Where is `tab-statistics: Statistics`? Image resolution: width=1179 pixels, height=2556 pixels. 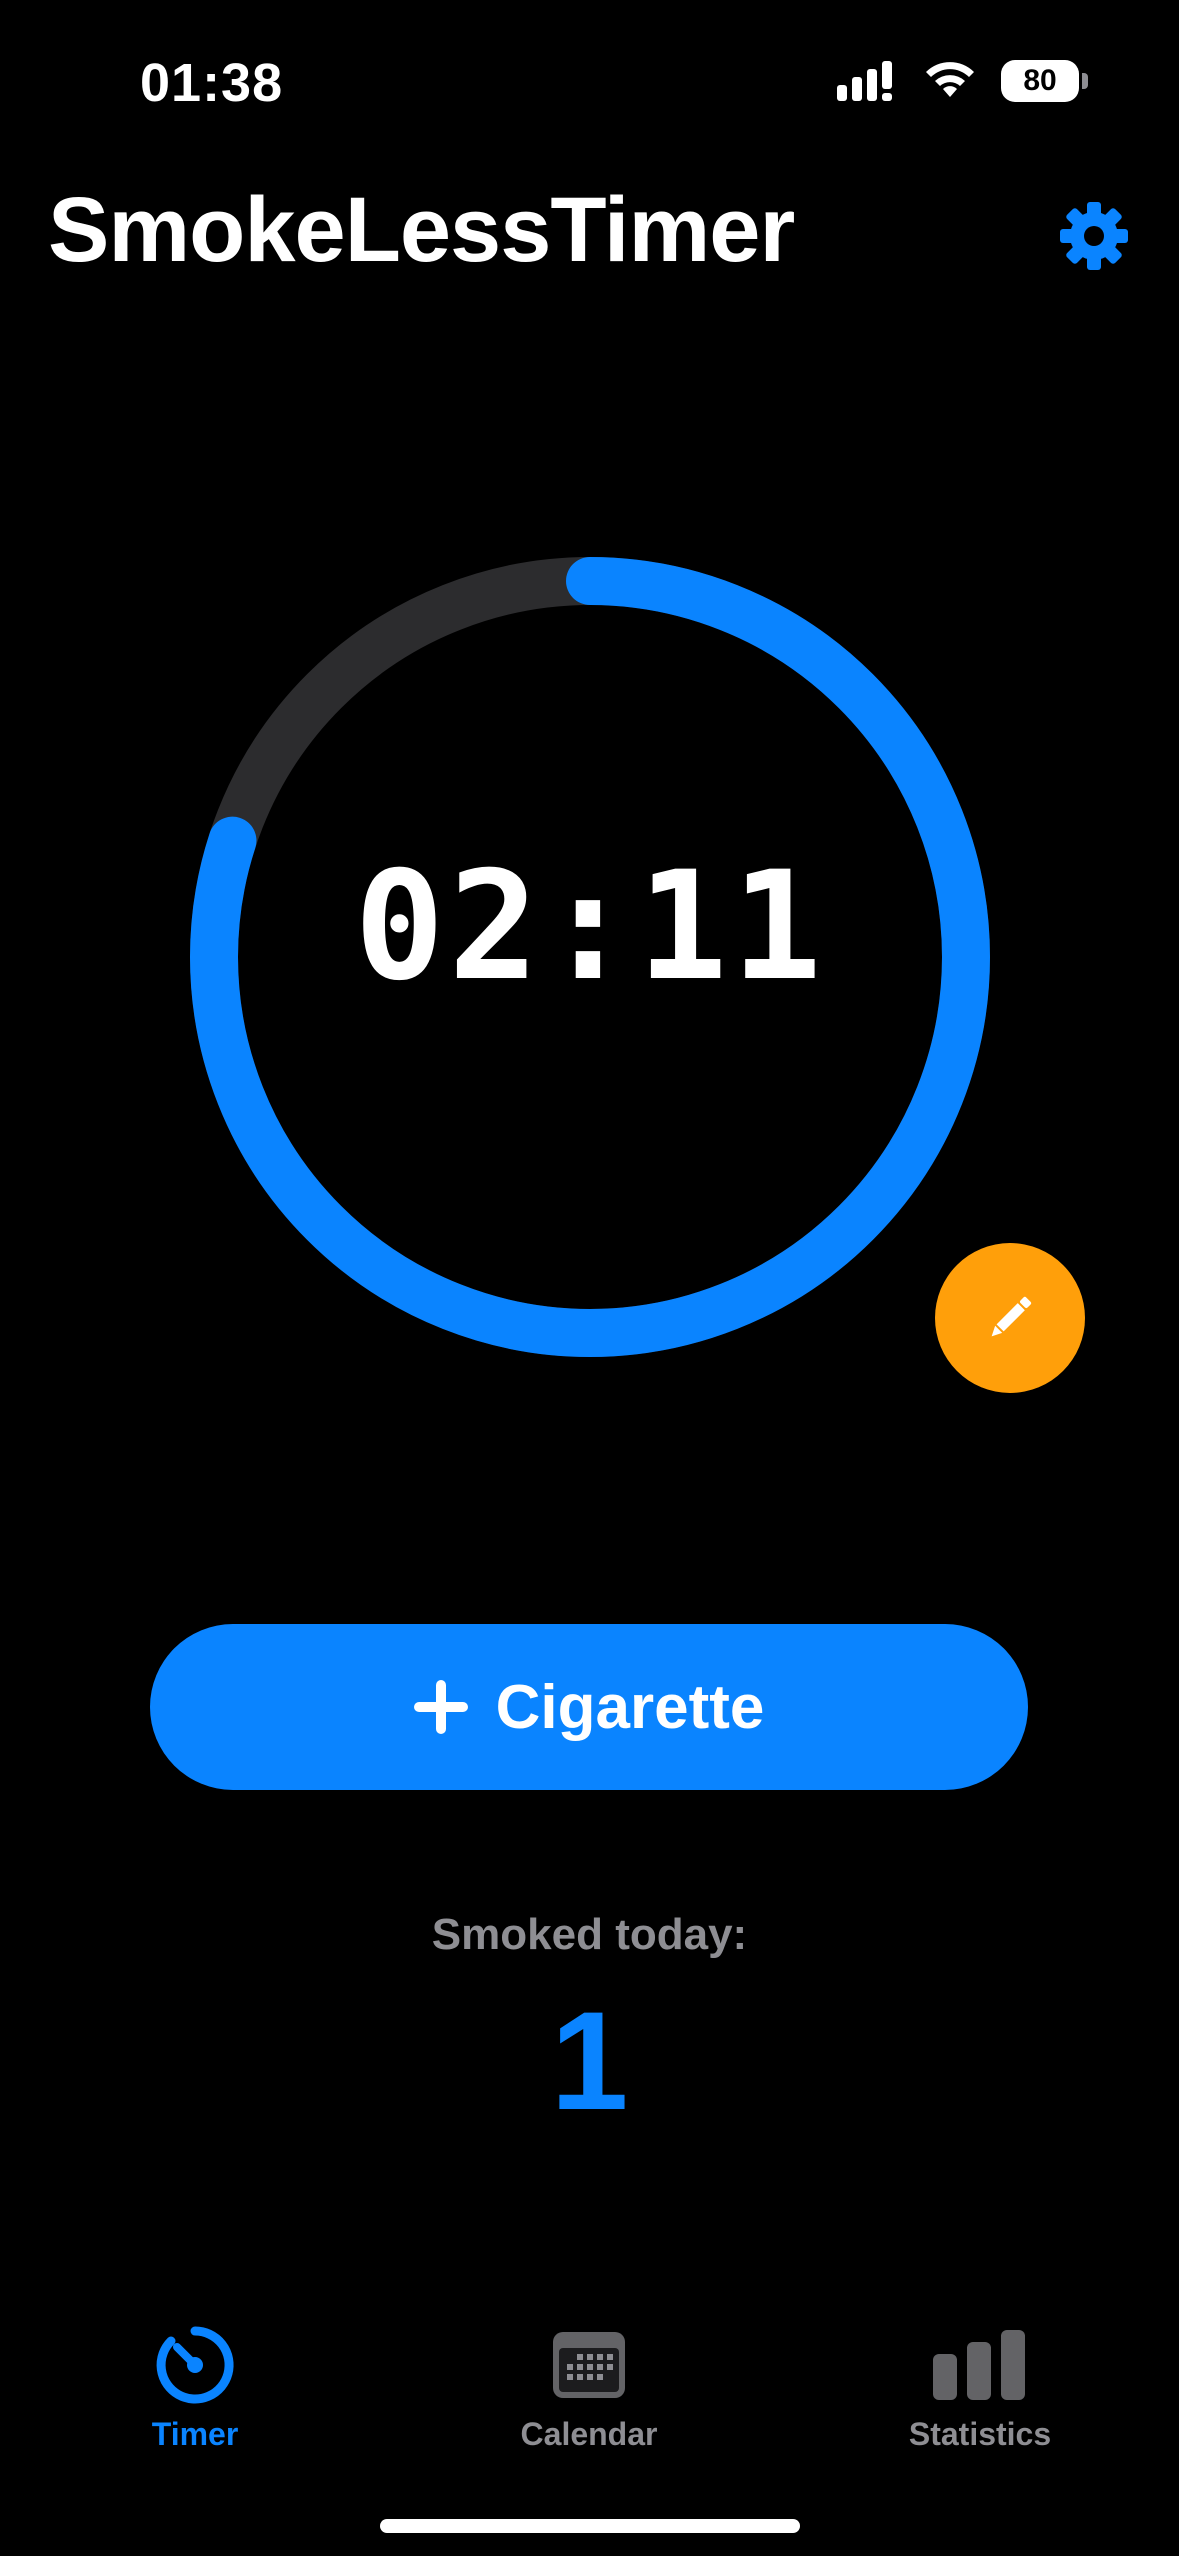 tab-statistics: Statistics is located at coordinates (980, 2386).